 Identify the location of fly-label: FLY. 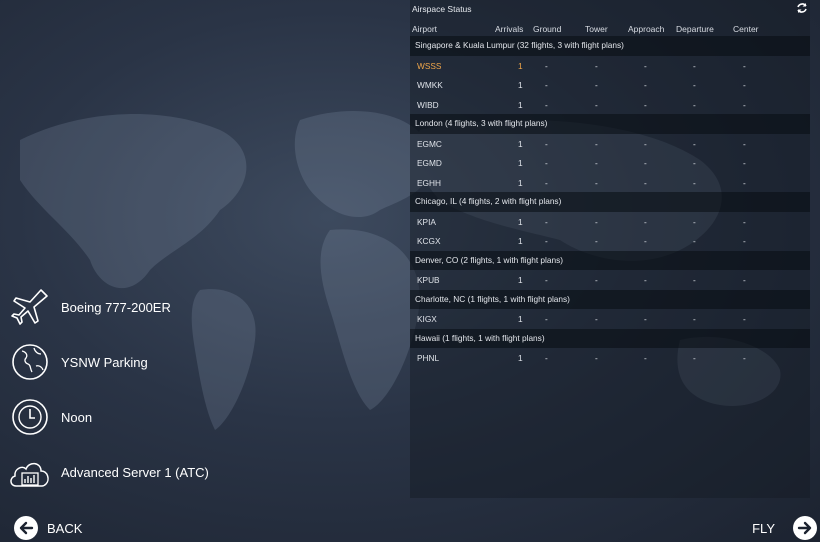
(763, 528).